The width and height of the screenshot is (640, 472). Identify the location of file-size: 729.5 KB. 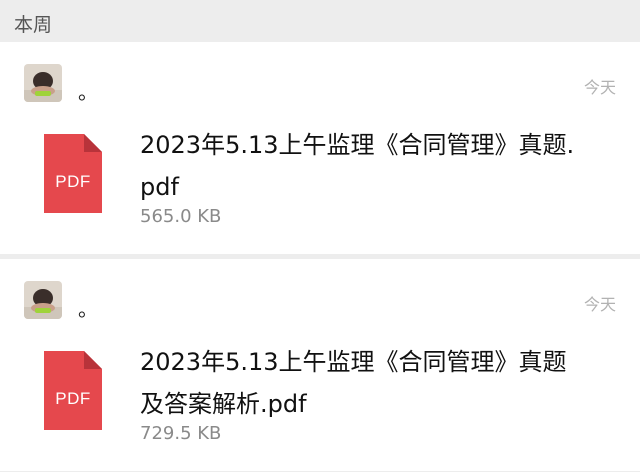
(181, 433).